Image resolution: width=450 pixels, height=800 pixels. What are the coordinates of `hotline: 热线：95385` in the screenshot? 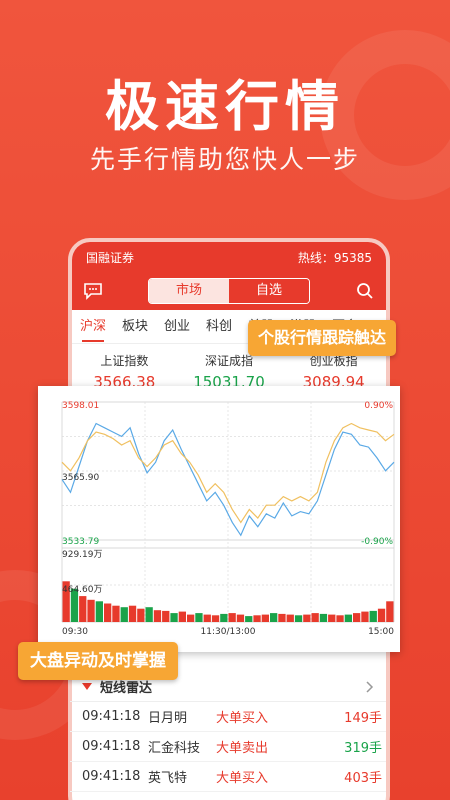 It's located at (334, 257).